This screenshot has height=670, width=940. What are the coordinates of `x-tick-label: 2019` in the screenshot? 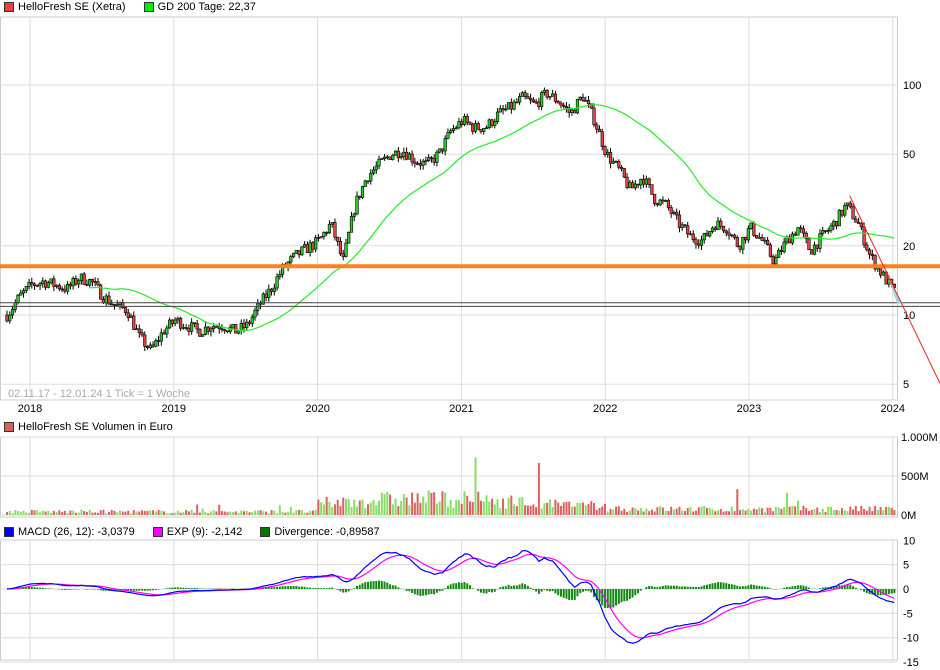 It's located at (174, 409).